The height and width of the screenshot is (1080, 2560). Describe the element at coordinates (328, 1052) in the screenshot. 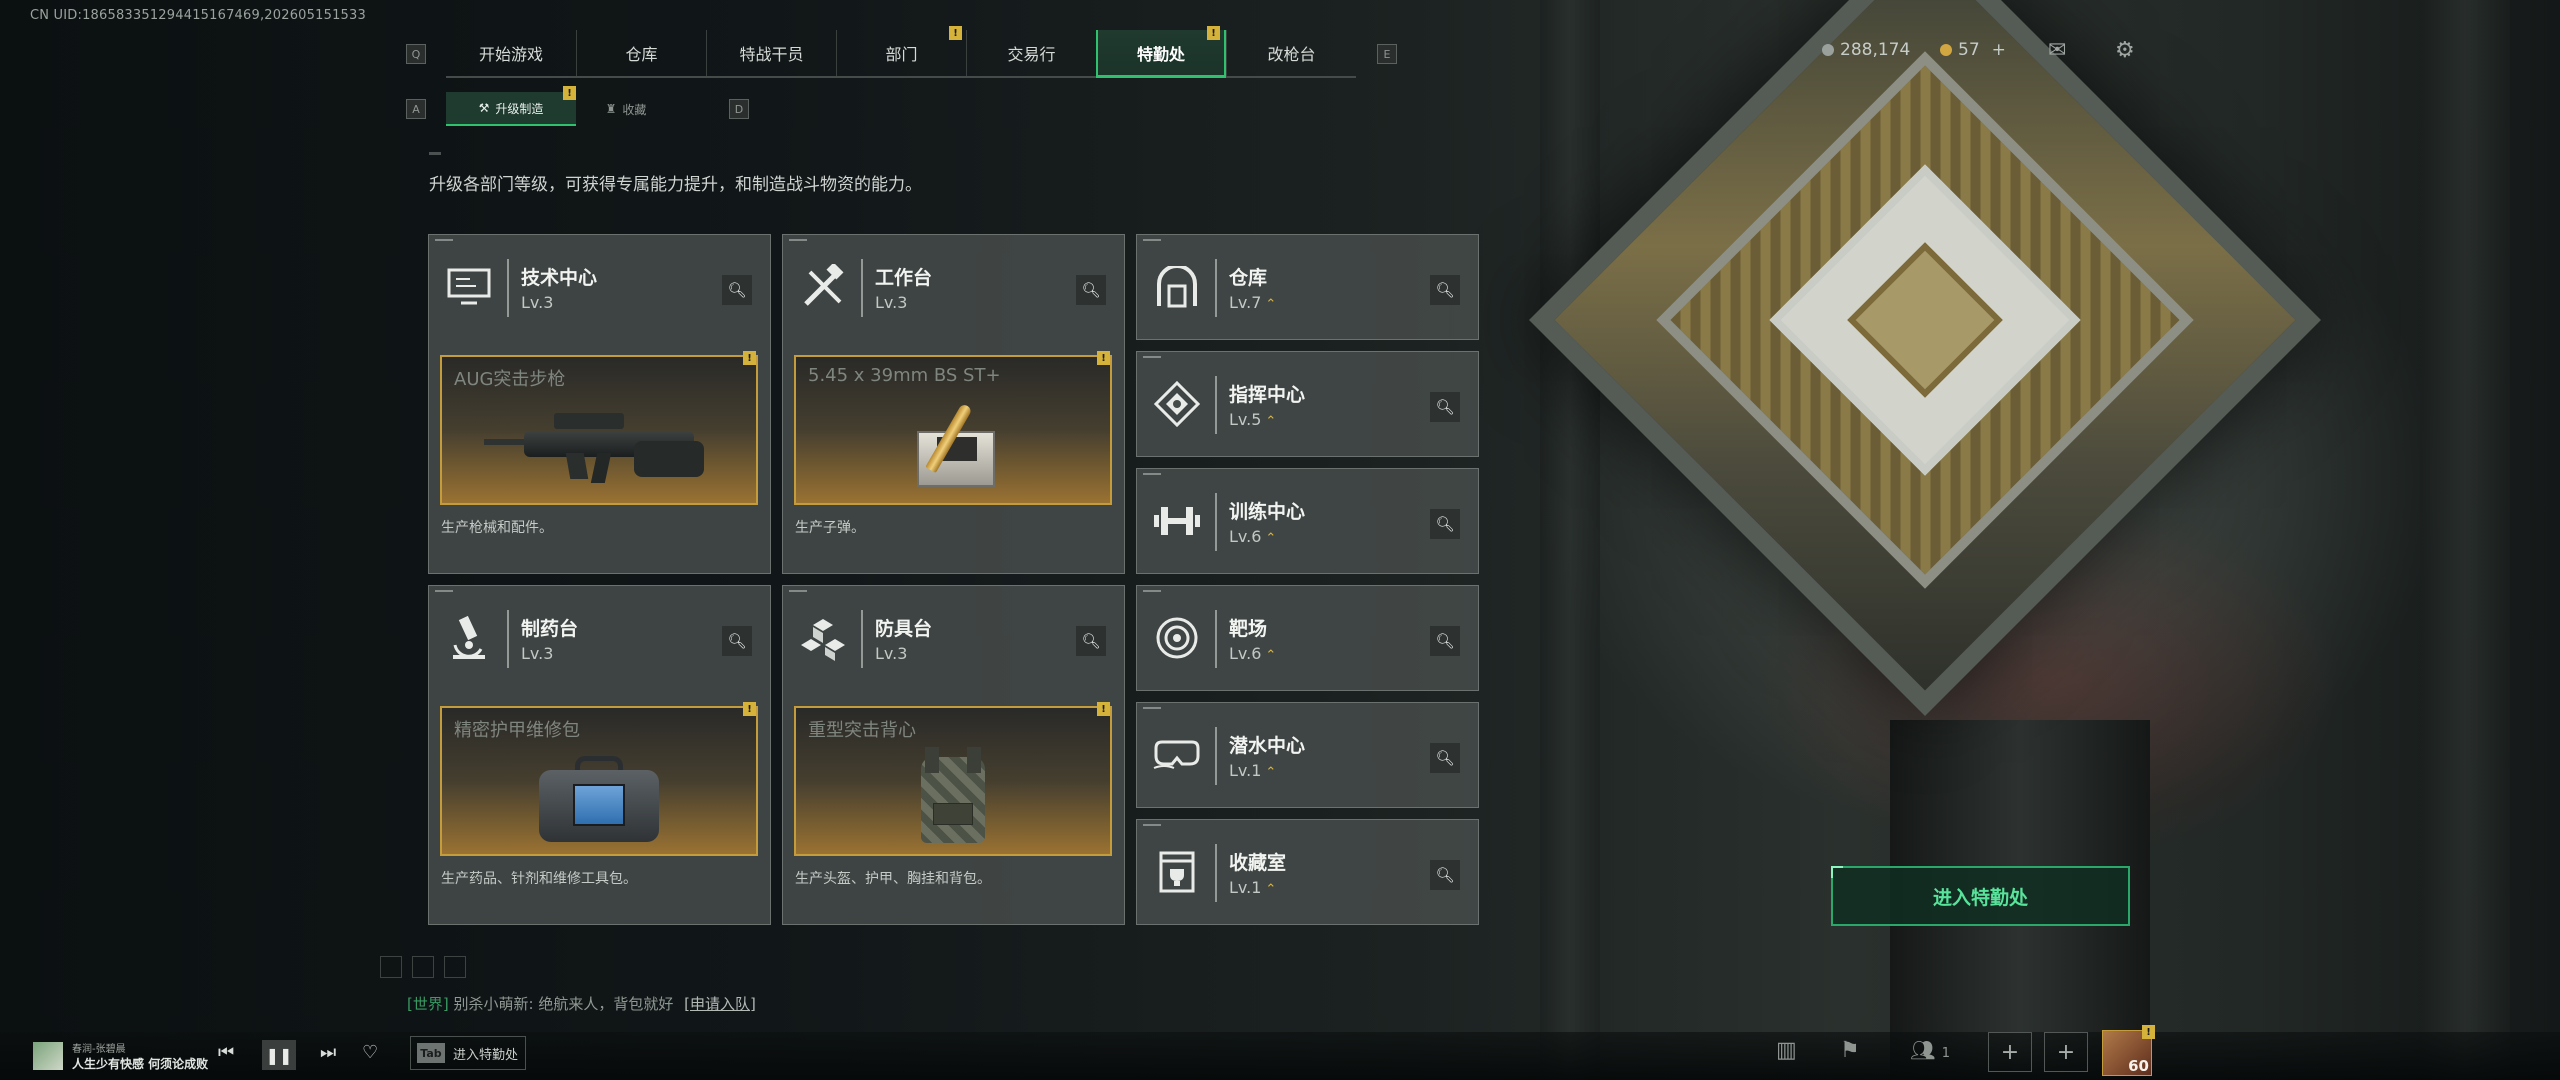

I see `next-track-icon: ⏭` at that location.